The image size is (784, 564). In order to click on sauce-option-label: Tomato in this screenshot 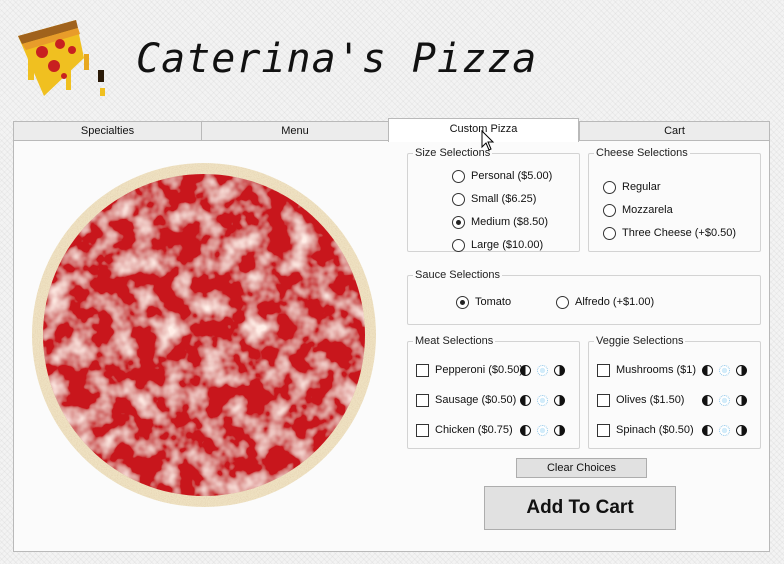, I will do `click(493, 302)`.